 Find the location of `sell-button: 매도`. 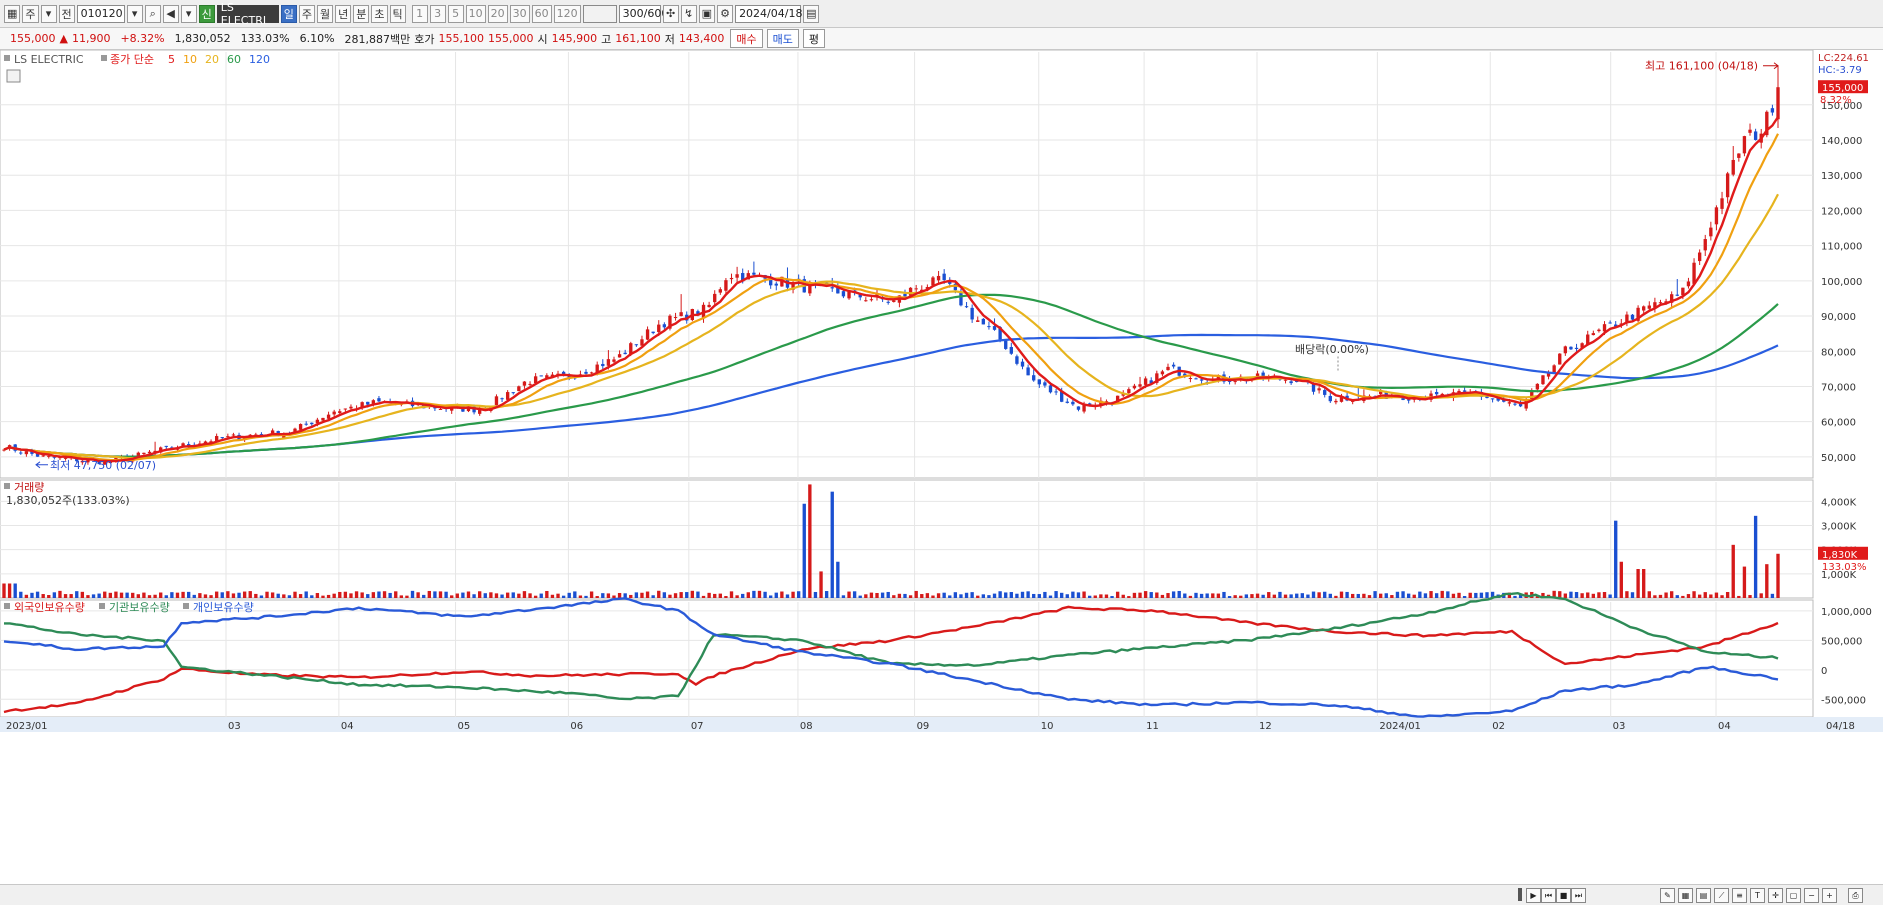

sell-button: 매도 is located at coordinates (782, 38).